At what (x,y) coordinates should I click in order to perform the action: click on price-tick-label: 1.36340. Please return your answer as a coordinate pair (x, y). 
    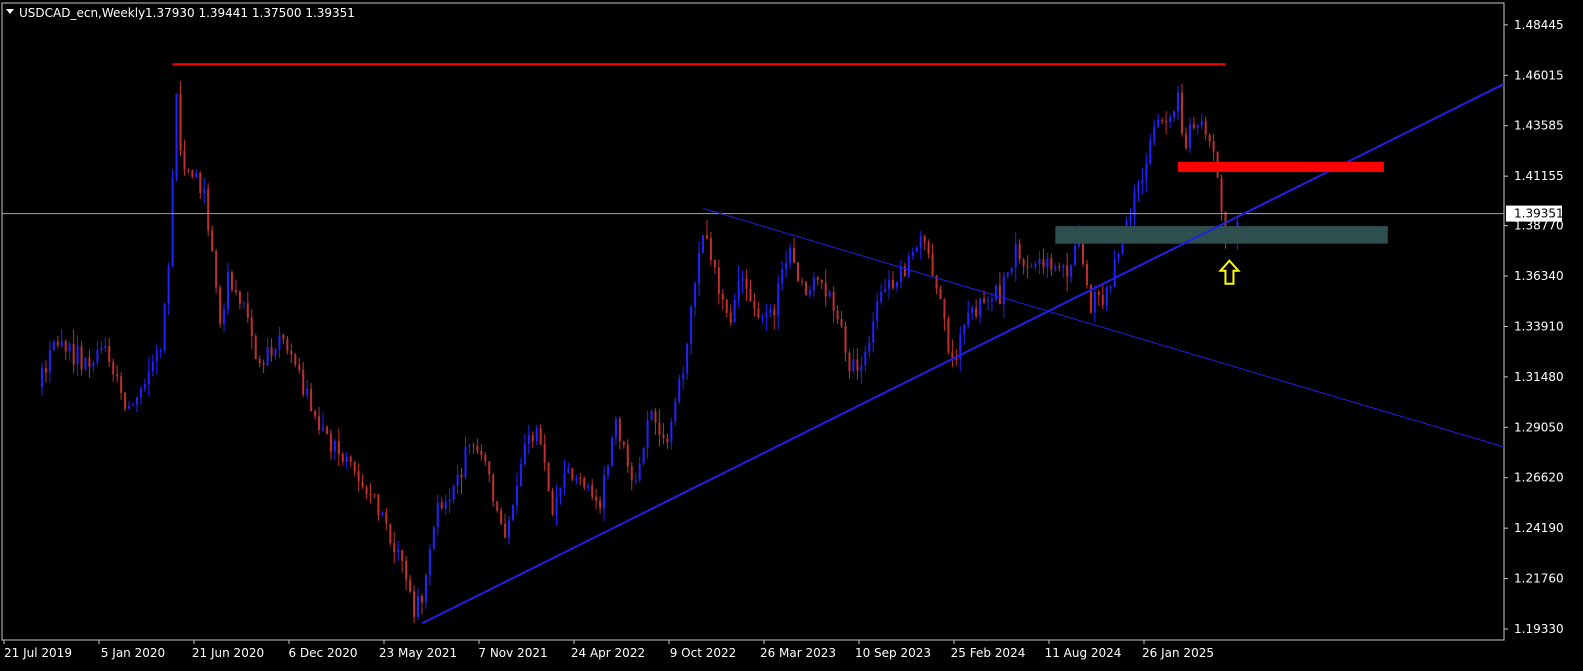
    Looking at the image, I should click on (1539, 276).